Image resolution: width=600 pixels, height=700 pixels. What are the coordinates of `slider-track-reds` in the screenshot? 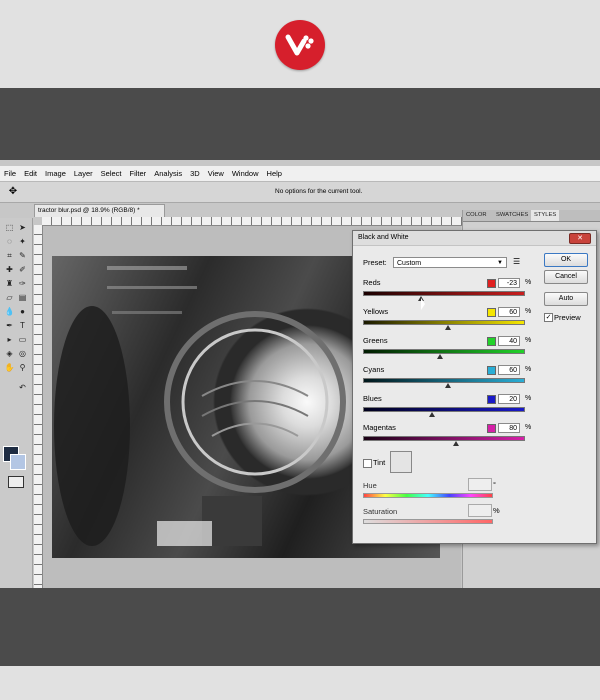 It's located at (444, 293).